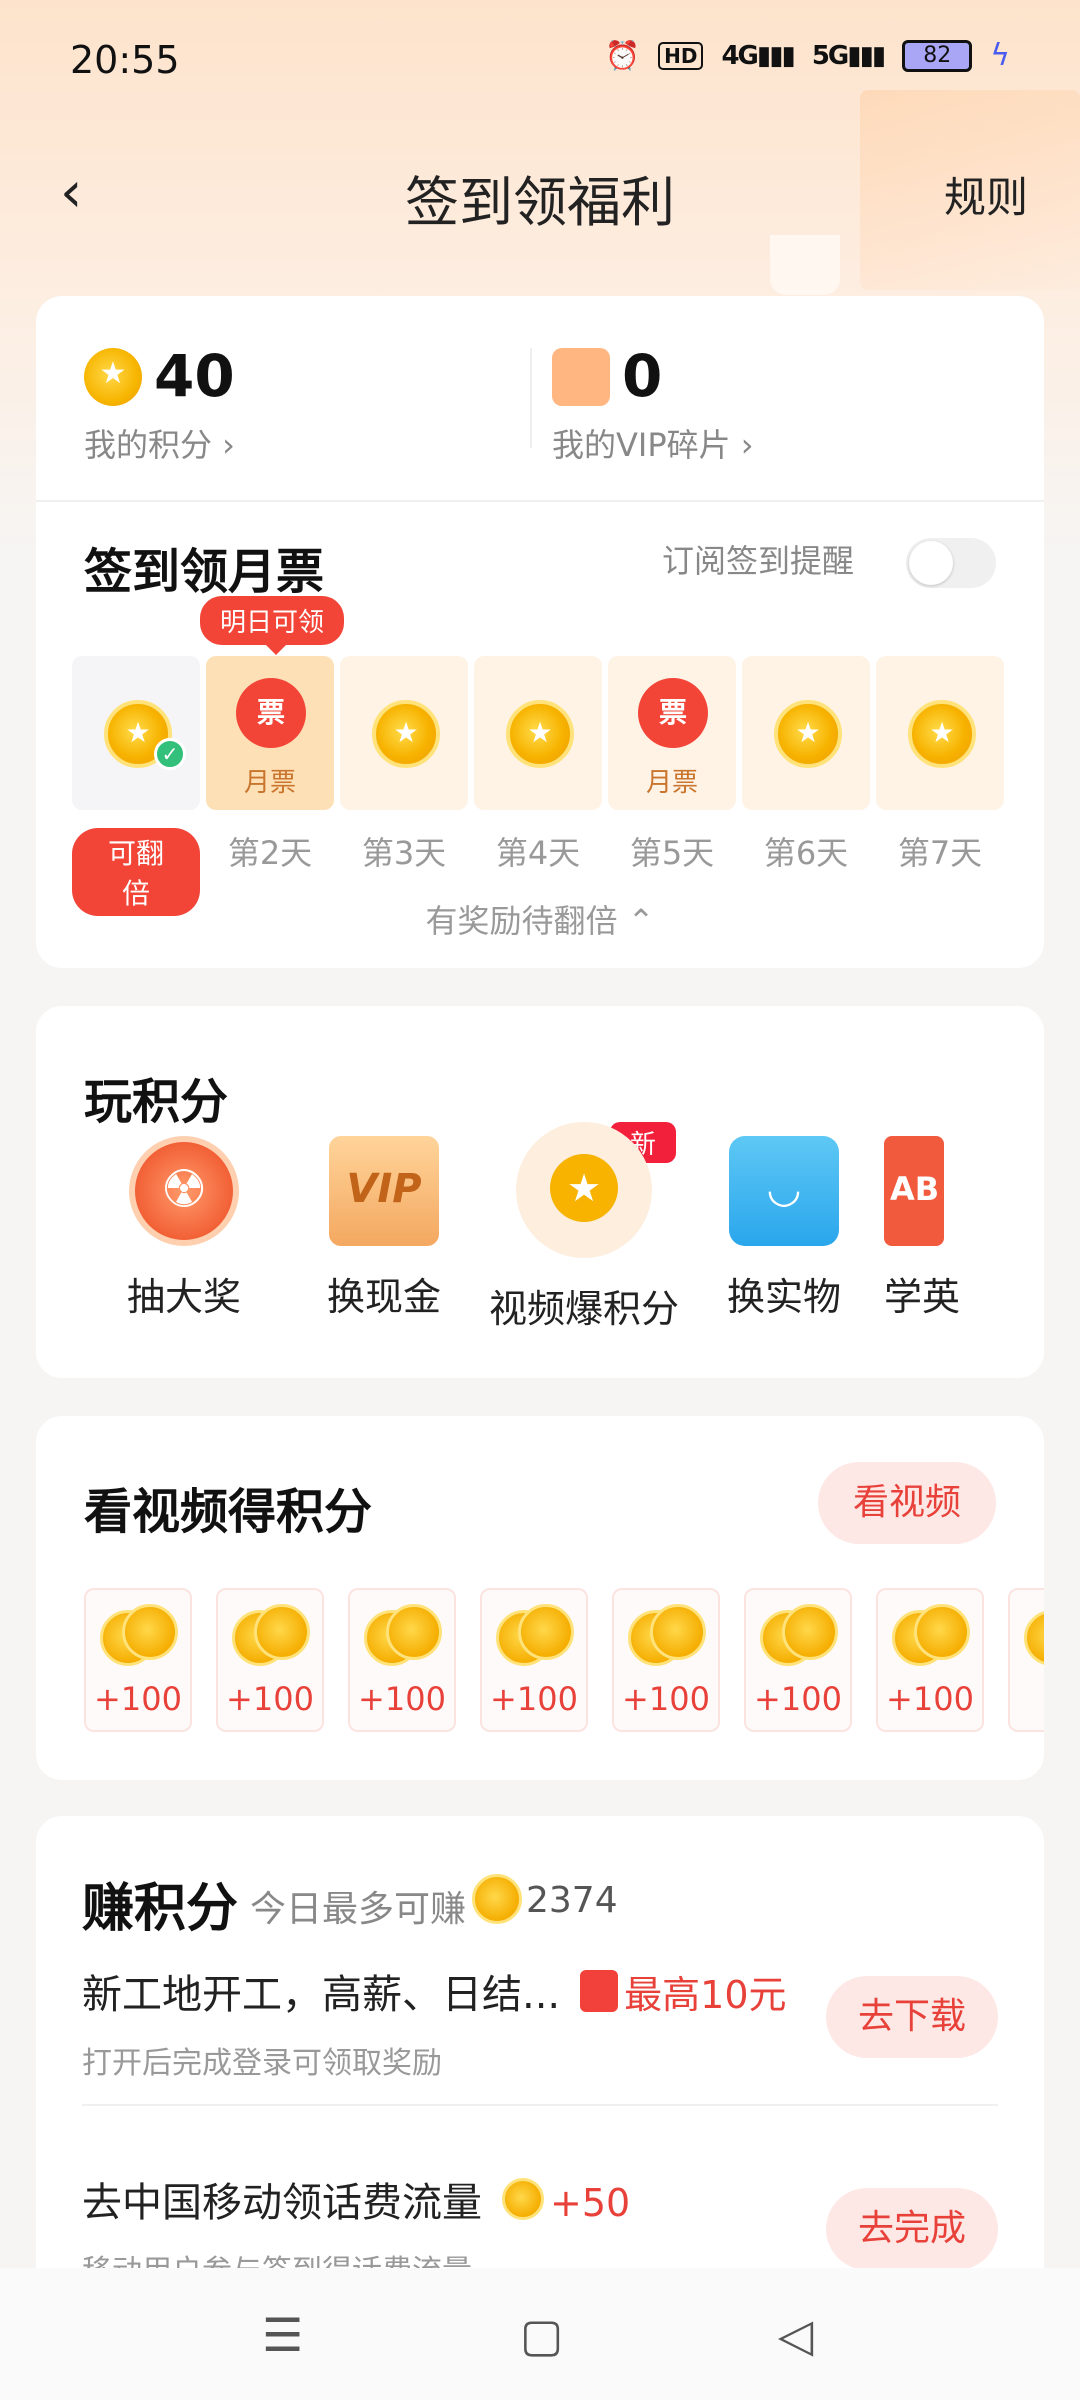 This screenshot has width=1080, height=2400. Describe the element at coordinates (584, 1190) in the screenshot. I see `video-coin-icon` at that location.